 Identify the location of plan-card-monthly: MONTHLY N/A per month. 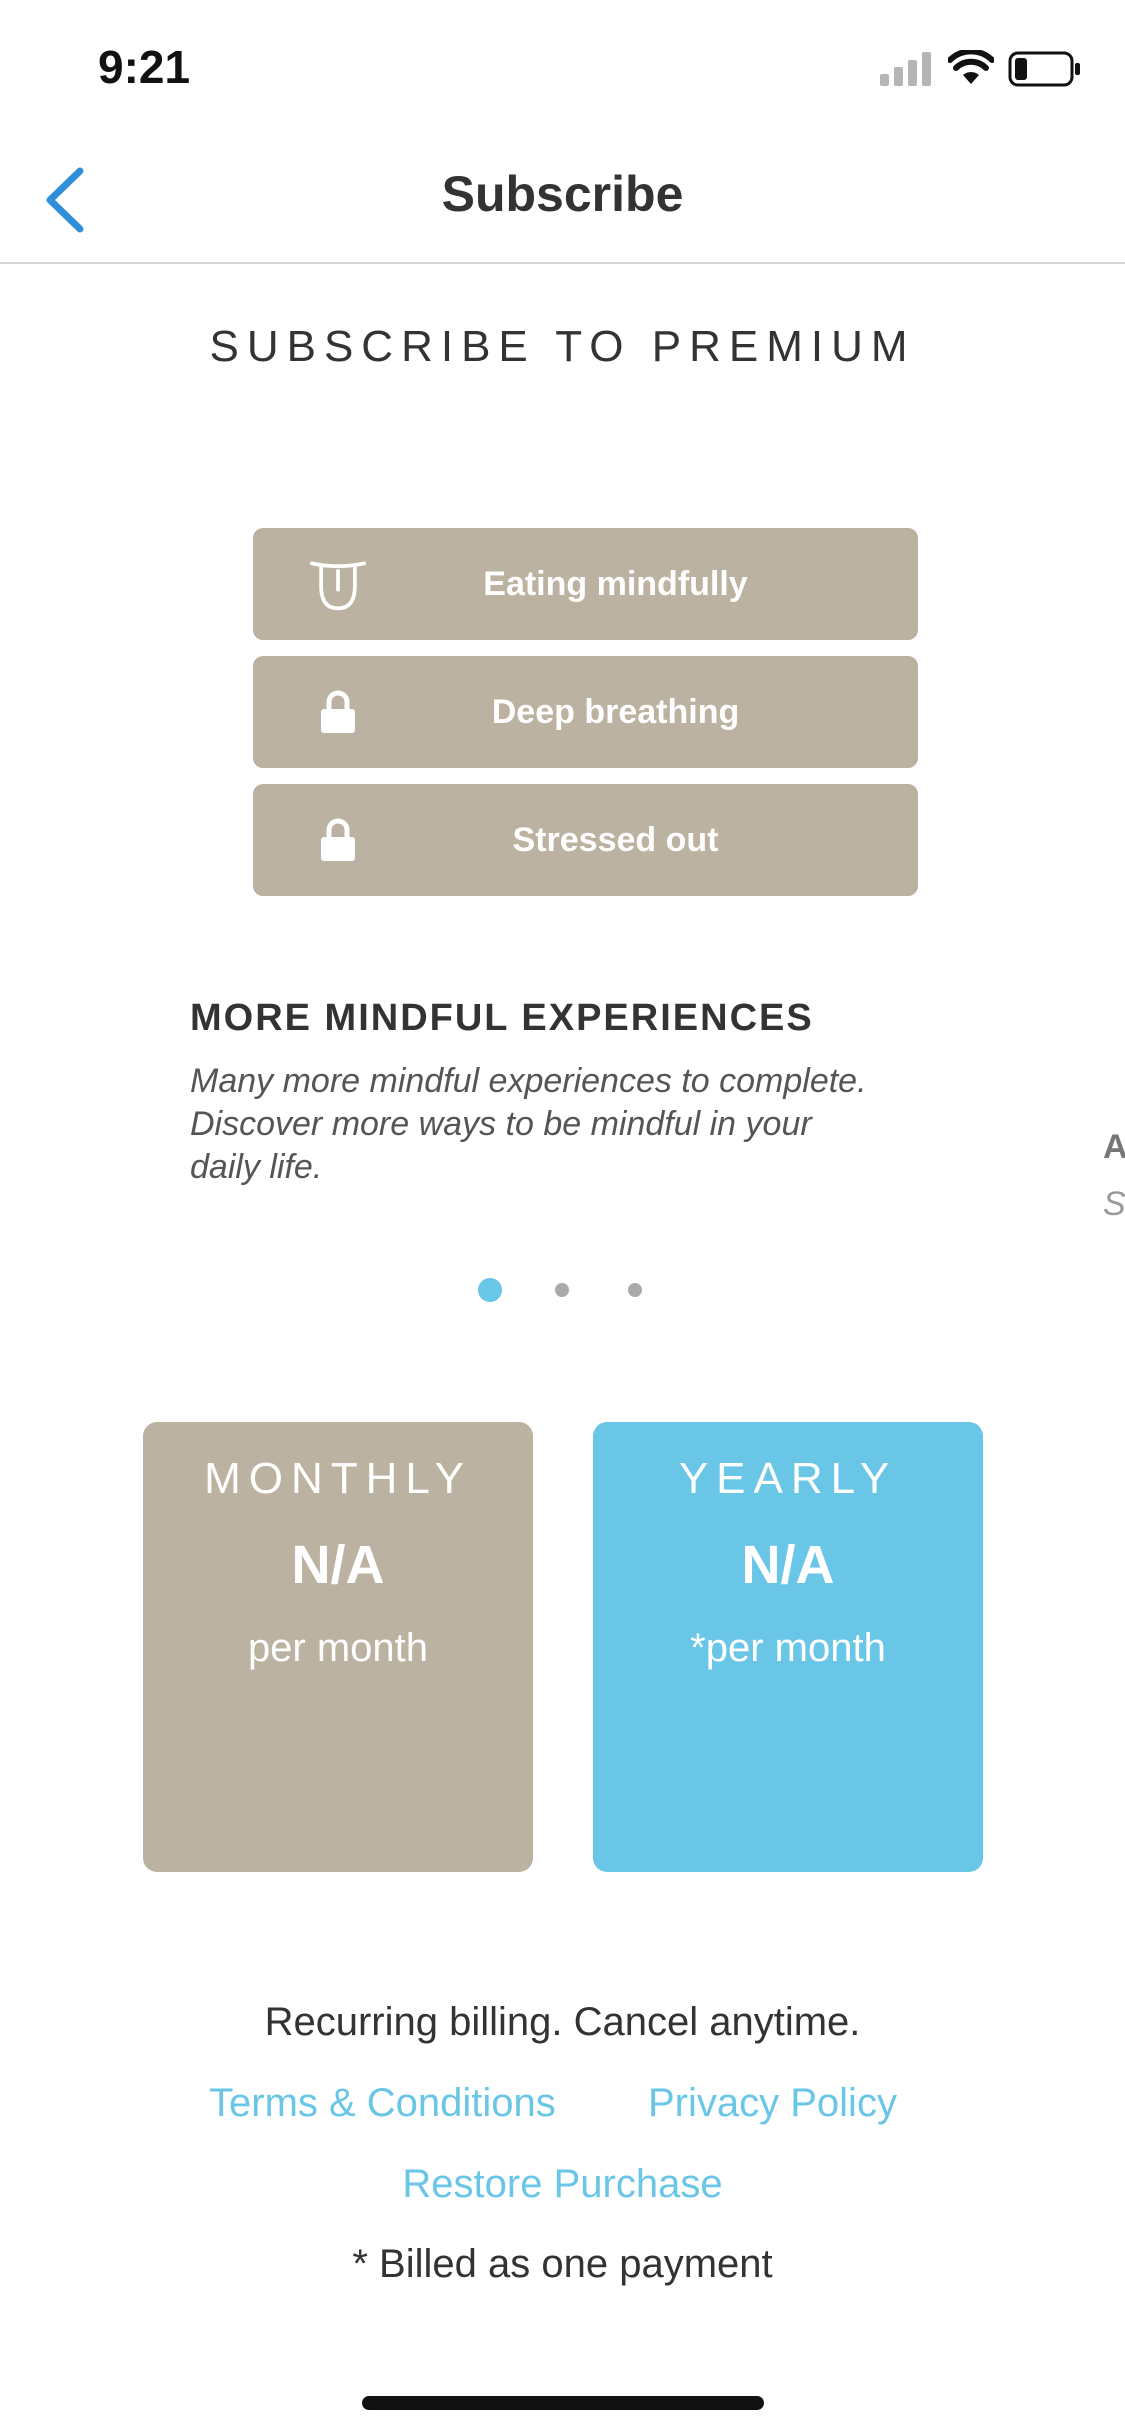
(338, 1647).